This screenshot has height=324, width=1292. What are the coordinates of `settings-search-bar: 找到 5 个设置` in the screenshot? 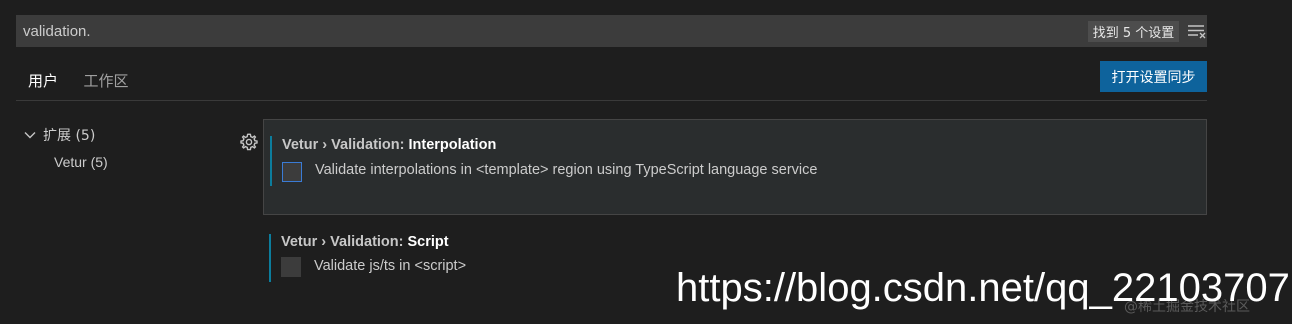 It's located at (611, 31).